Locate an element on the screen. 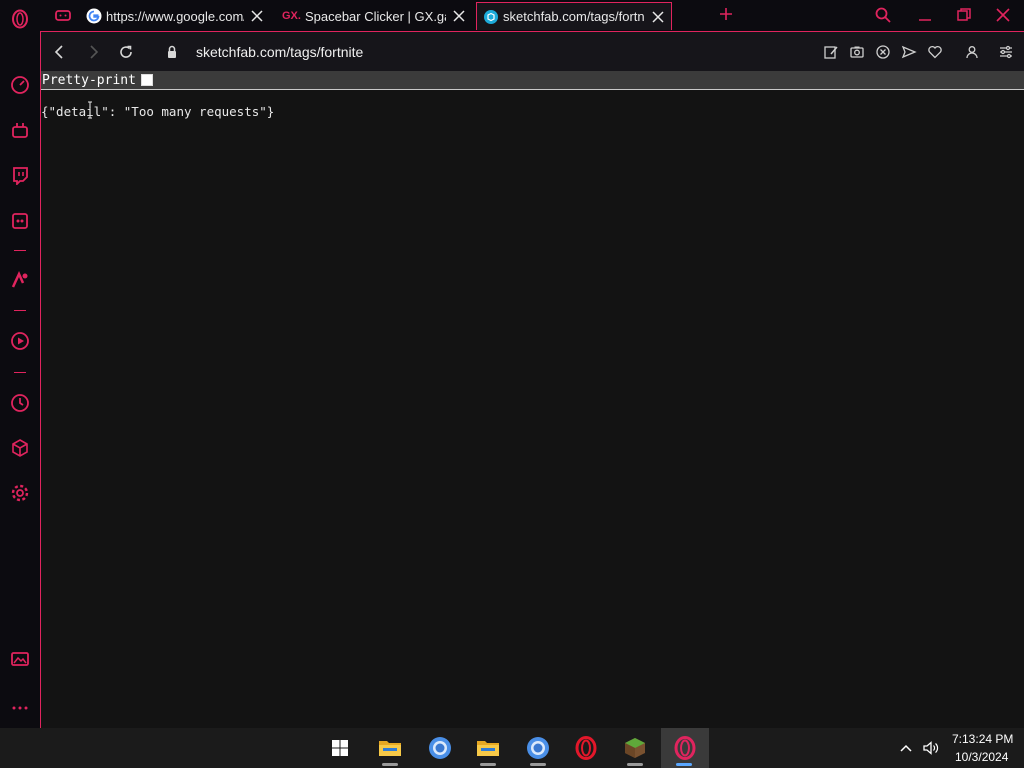 Image resolution: width=1024 pixels, height=768 pixels. tab-title: https://www.google.com/se is located at coordinates (175, 16).